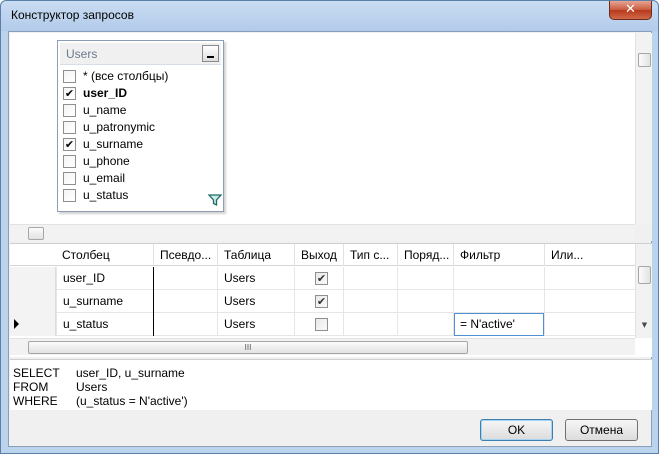 This screenshot has width=659, height=454. What do you see at coordinates (134, 161) in the screenshot?
I see `column-item: u_phone` at bounding box center [134, 161].